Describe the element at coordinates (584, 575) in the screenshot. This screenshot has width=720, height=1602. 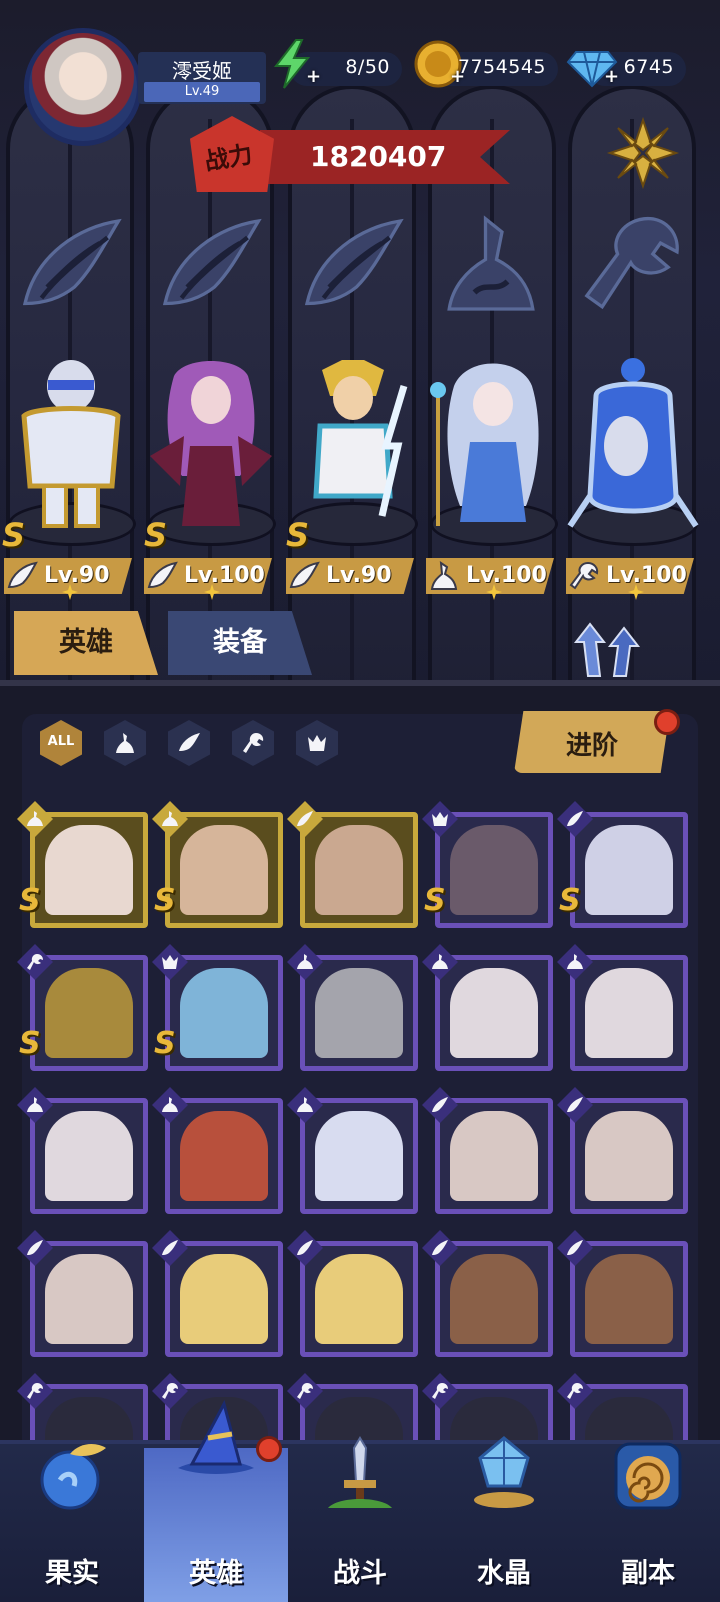
I see `wrench-class-icon` at that location.